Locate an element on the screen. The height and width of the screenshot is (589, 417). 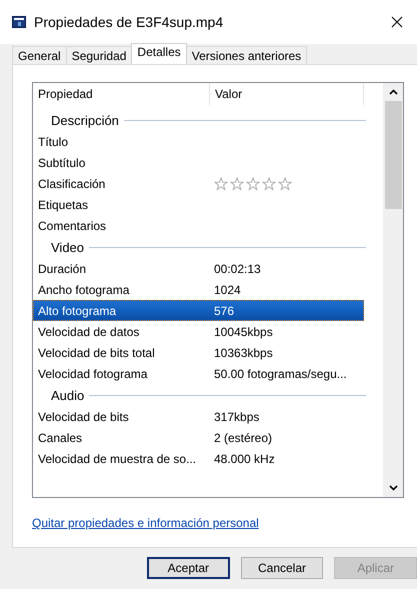
property-name: Duración is located at coordinates (62, 269).